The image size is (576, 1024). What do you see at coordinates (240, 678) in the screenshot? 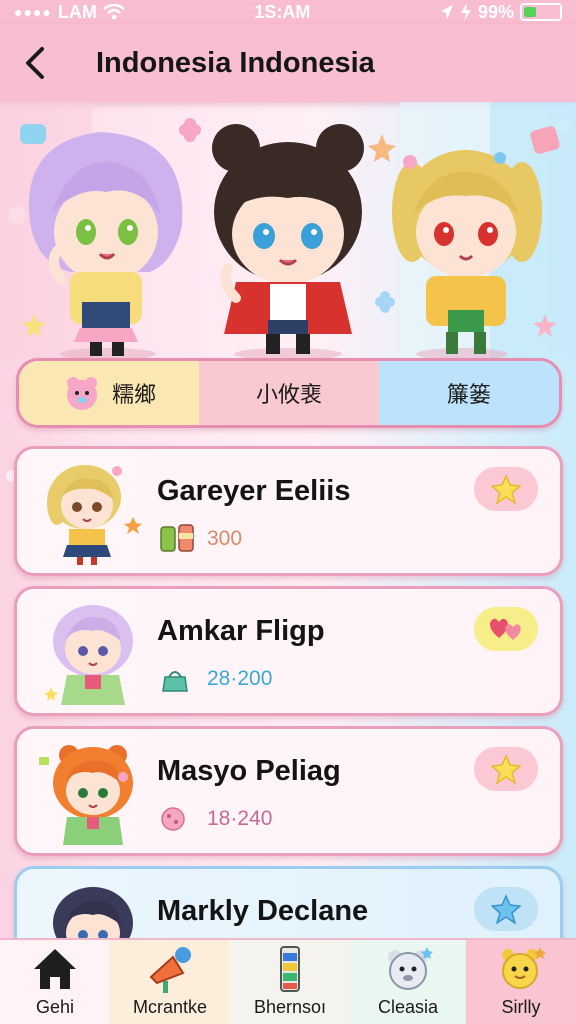
I see `stat-value: 28·200` at bounding box center [240, 678].